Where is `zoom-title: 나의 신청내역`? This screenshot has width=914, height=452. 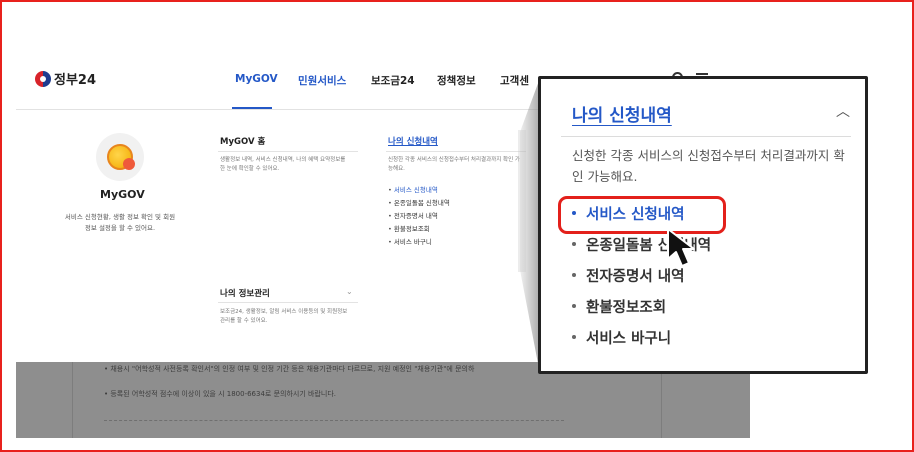
zoom-title: 나의 신청내역 is located at coordinates (622, 113).